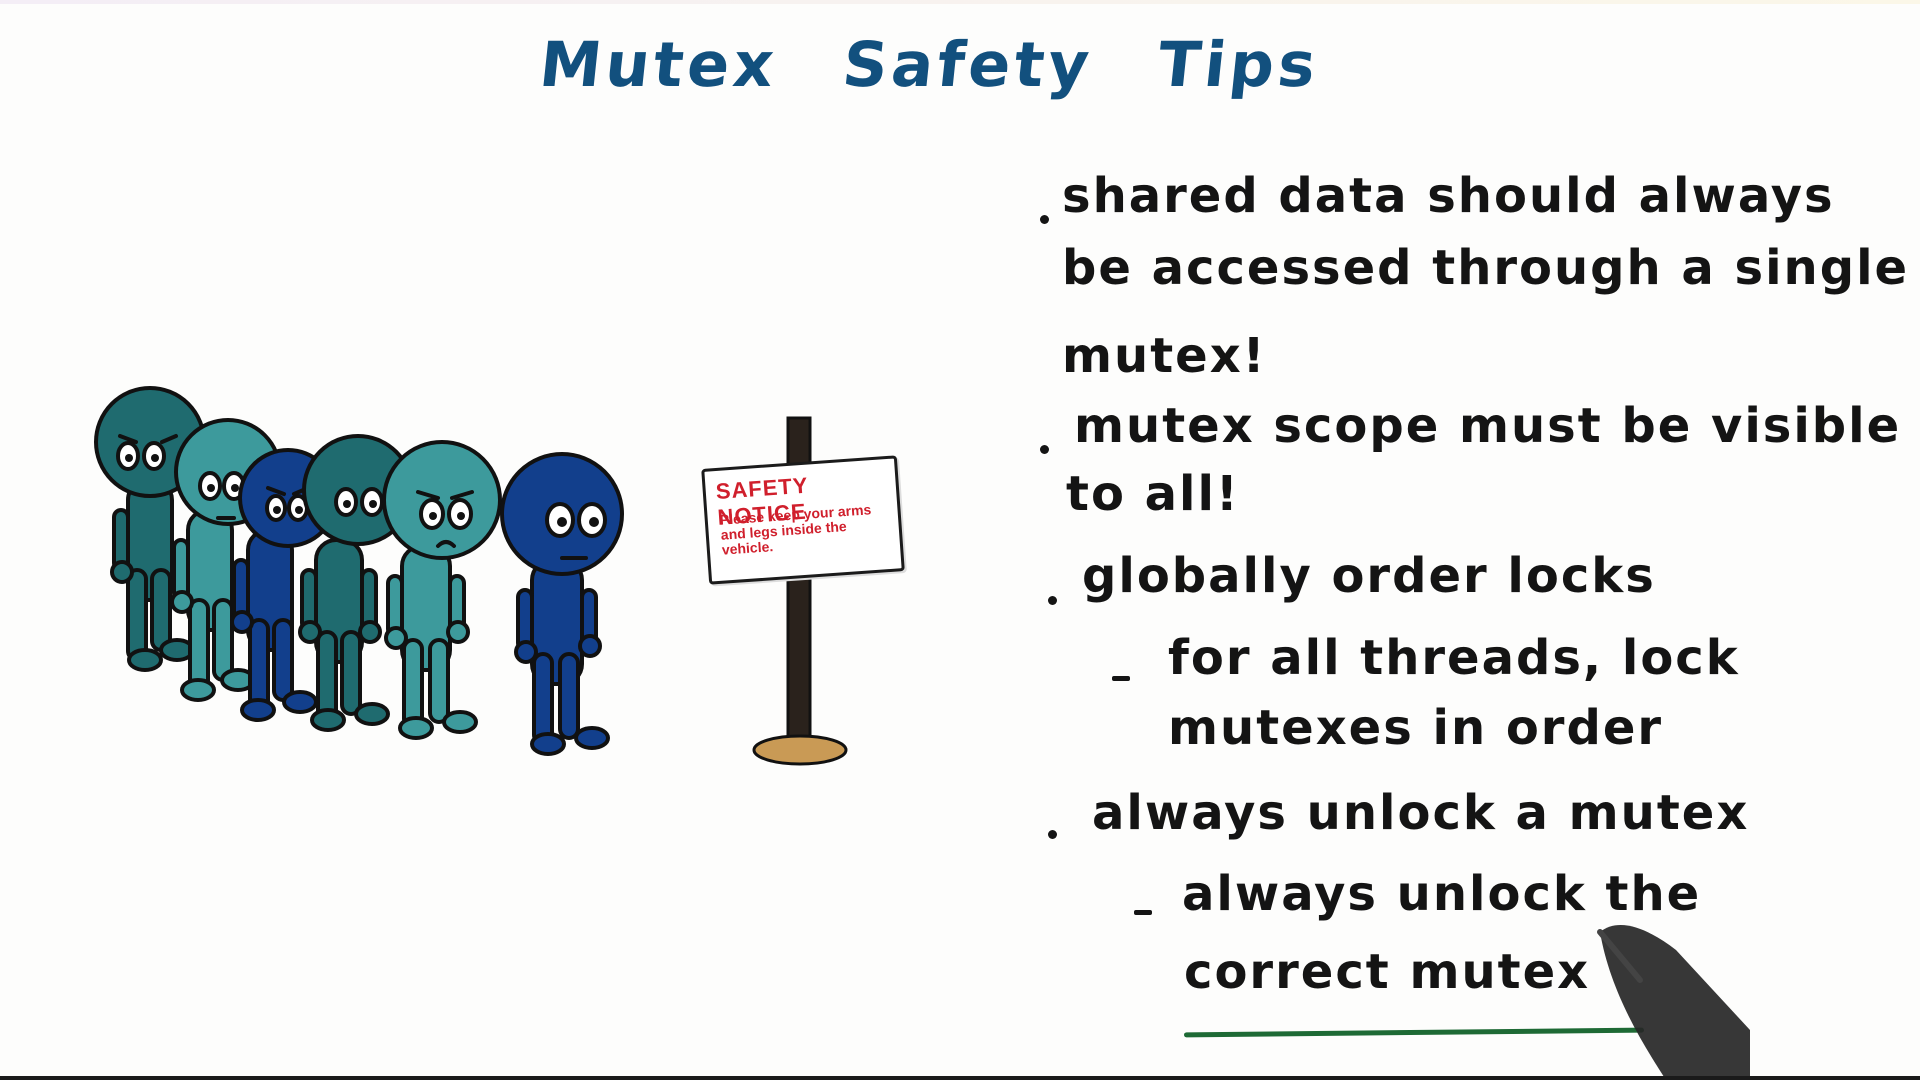 The image size is (1920, 1080). Describe the element at coordinates (1673, 1002) in the screenshot. I see `pen-hand-icon` at that location.